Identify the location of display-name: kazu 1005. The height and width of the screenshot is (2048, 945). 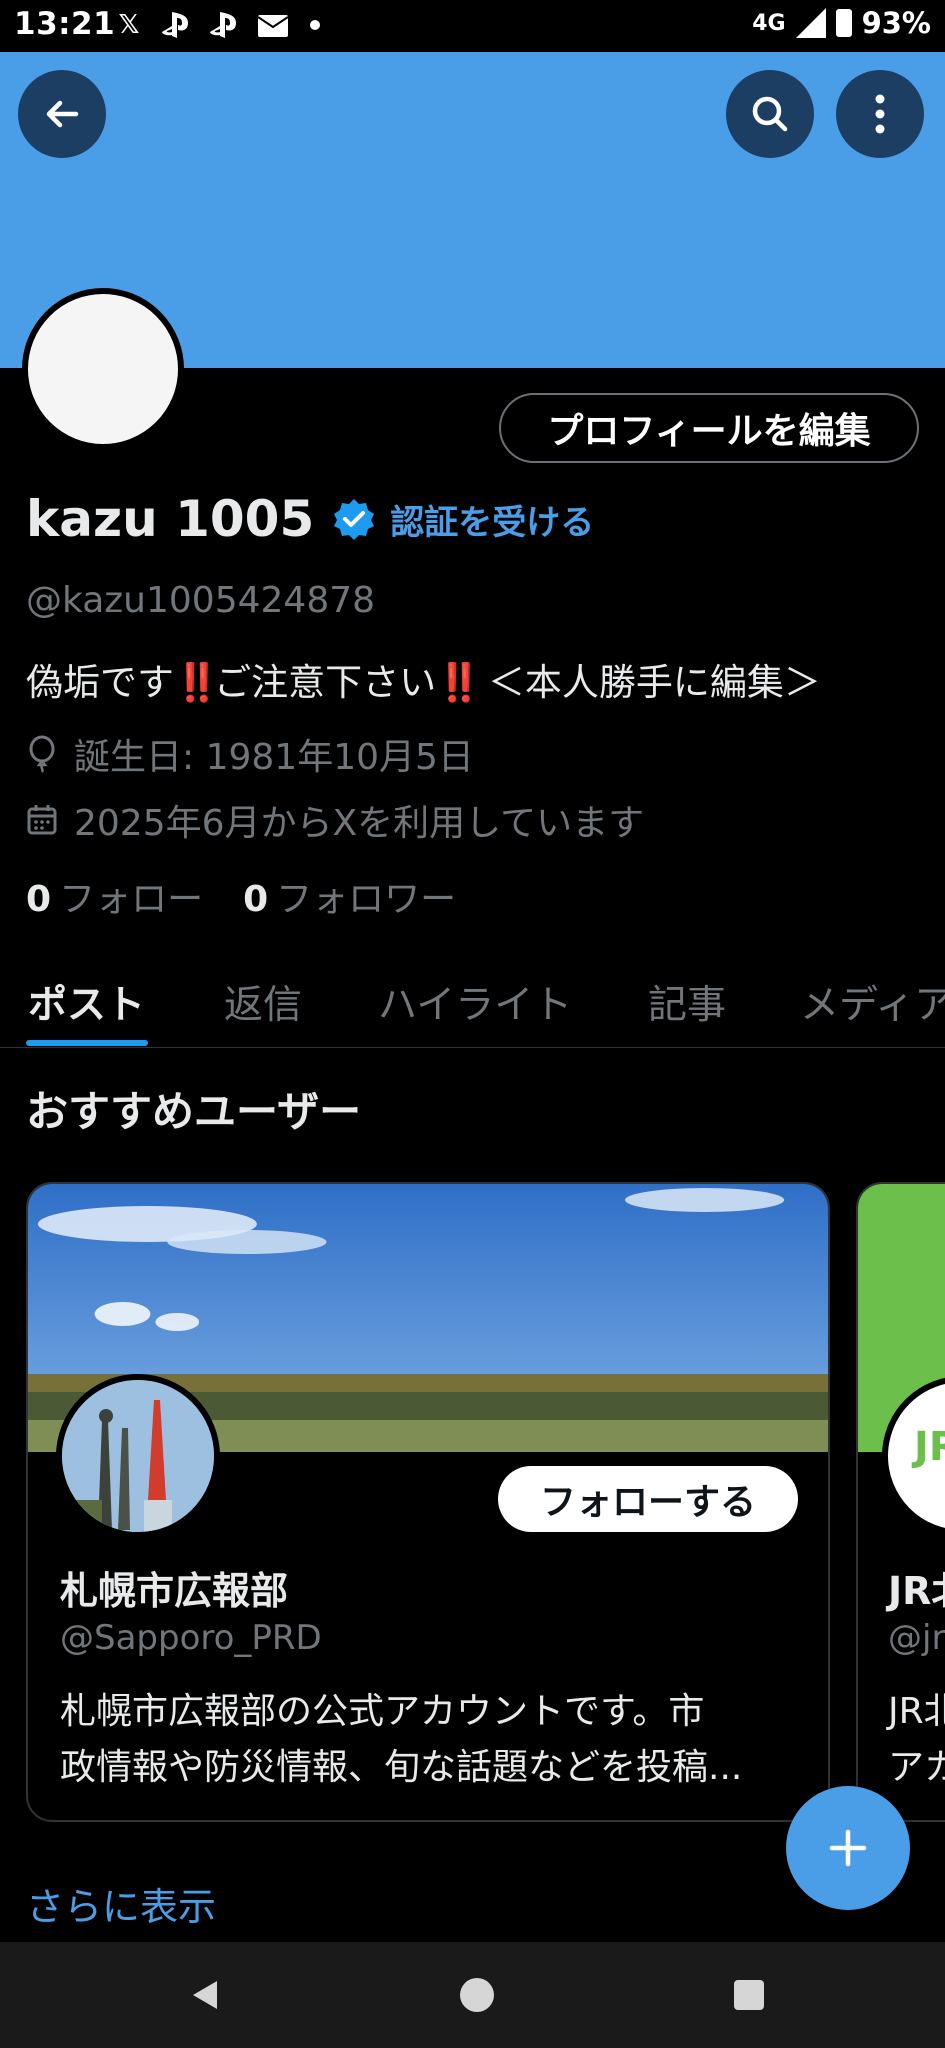
(170, 519).